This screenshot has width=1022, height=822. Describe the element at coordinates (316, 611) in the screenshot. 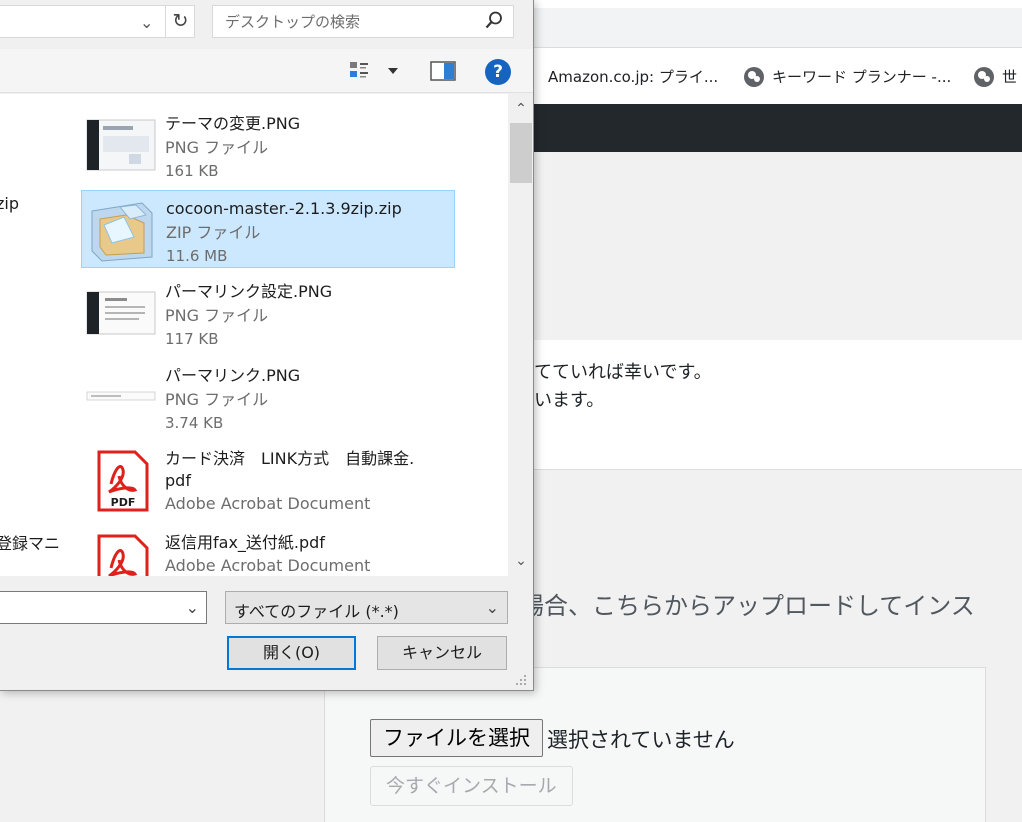

I see `filter-value: すべてのファイル (*.*)` at that location.